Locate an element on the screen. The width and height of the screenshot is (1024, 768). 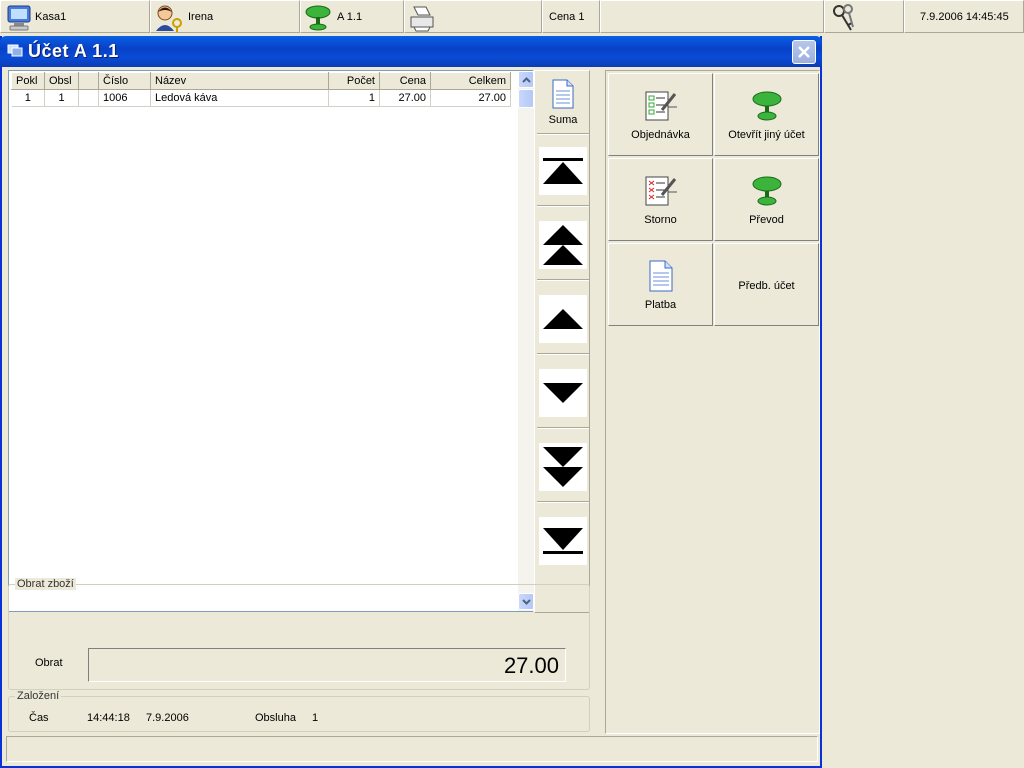
cell-obsl: 1 is located at coordinates (61, 98).